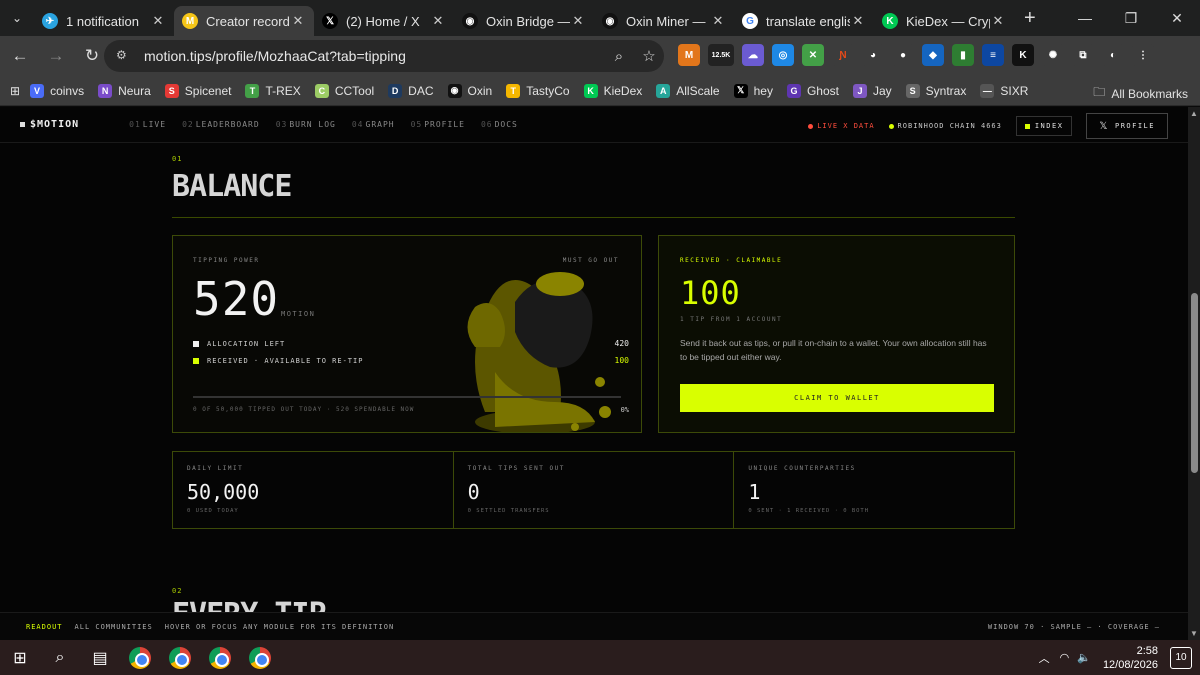  I want to click on close-window-icon: ✕, so click(1177, 18).